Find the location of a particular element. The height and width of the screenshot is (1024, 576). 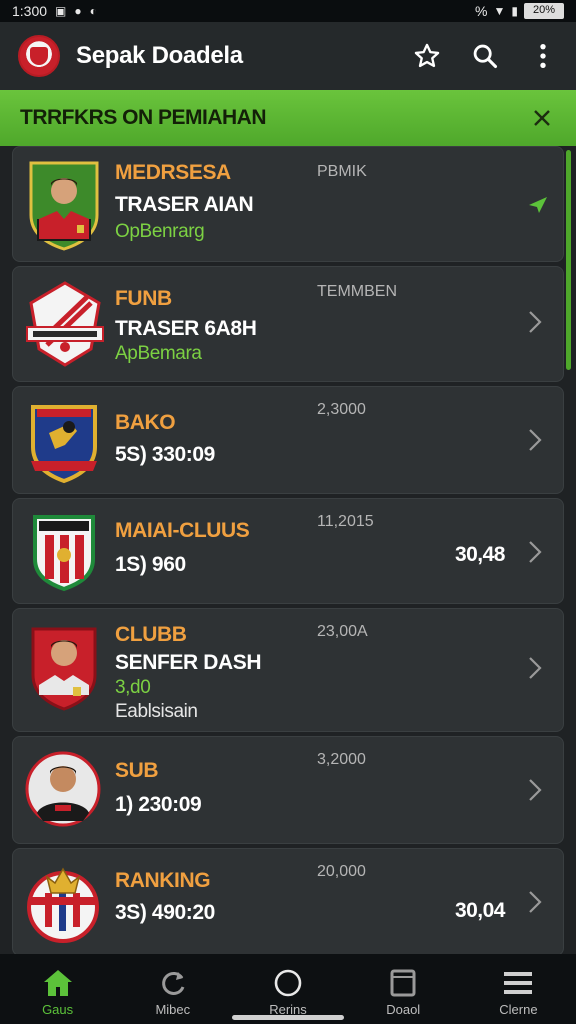

club-detail: 5S) 330:09 is located at coordinates (165, 454).